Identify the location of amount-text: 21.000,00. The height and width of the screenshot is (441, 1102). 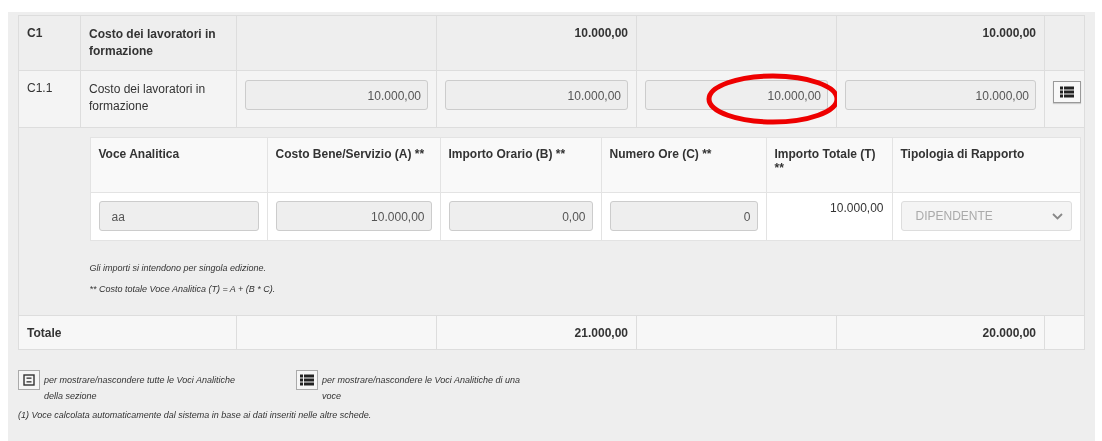
(601, 332).